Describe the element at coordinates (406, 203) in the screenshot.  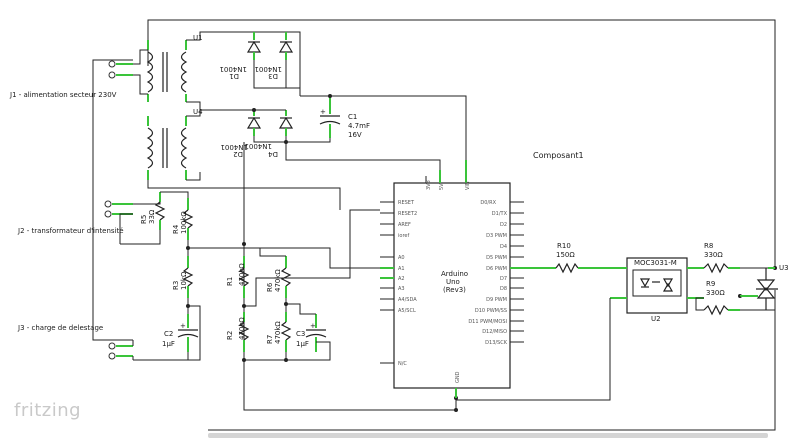
I see `arduino-pin-reset: RESET` at that location.